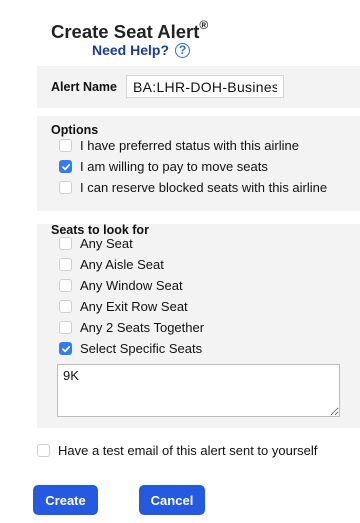  What do you see at coordinates (142, 327) in the screenshot?
I see `seat-option-label: Any 2 Seats Together` at bounding box center [142, 327].